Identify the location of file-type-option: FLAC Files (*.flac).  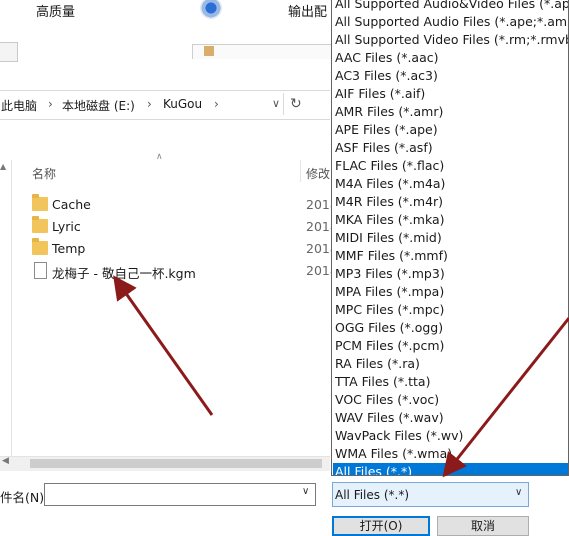
(451, 166).